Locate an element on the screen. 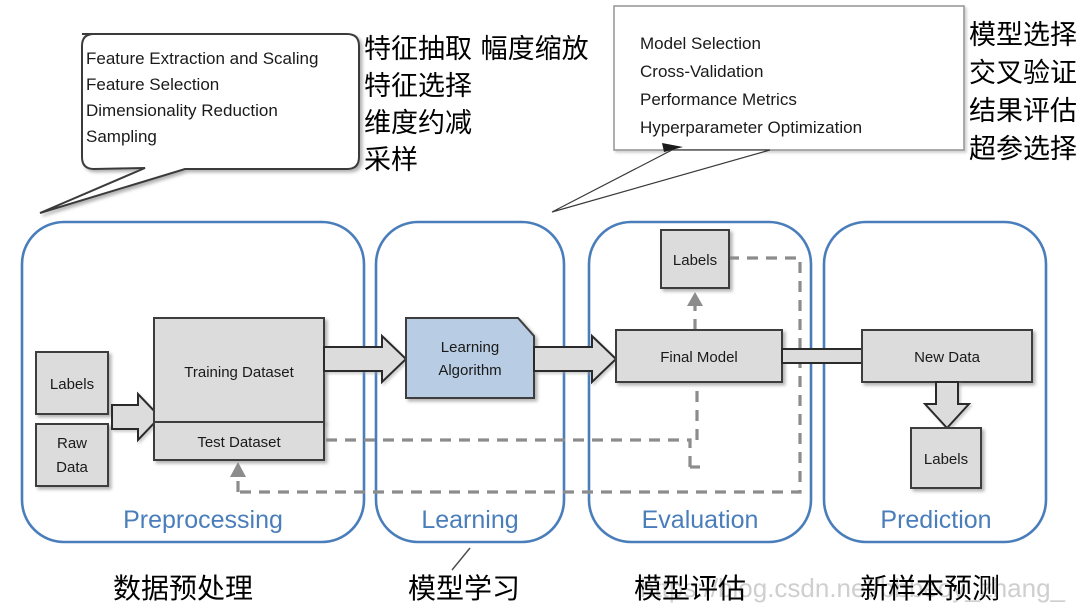  node-training-dataset: Training Dataset is located at coordinates (239, 370).